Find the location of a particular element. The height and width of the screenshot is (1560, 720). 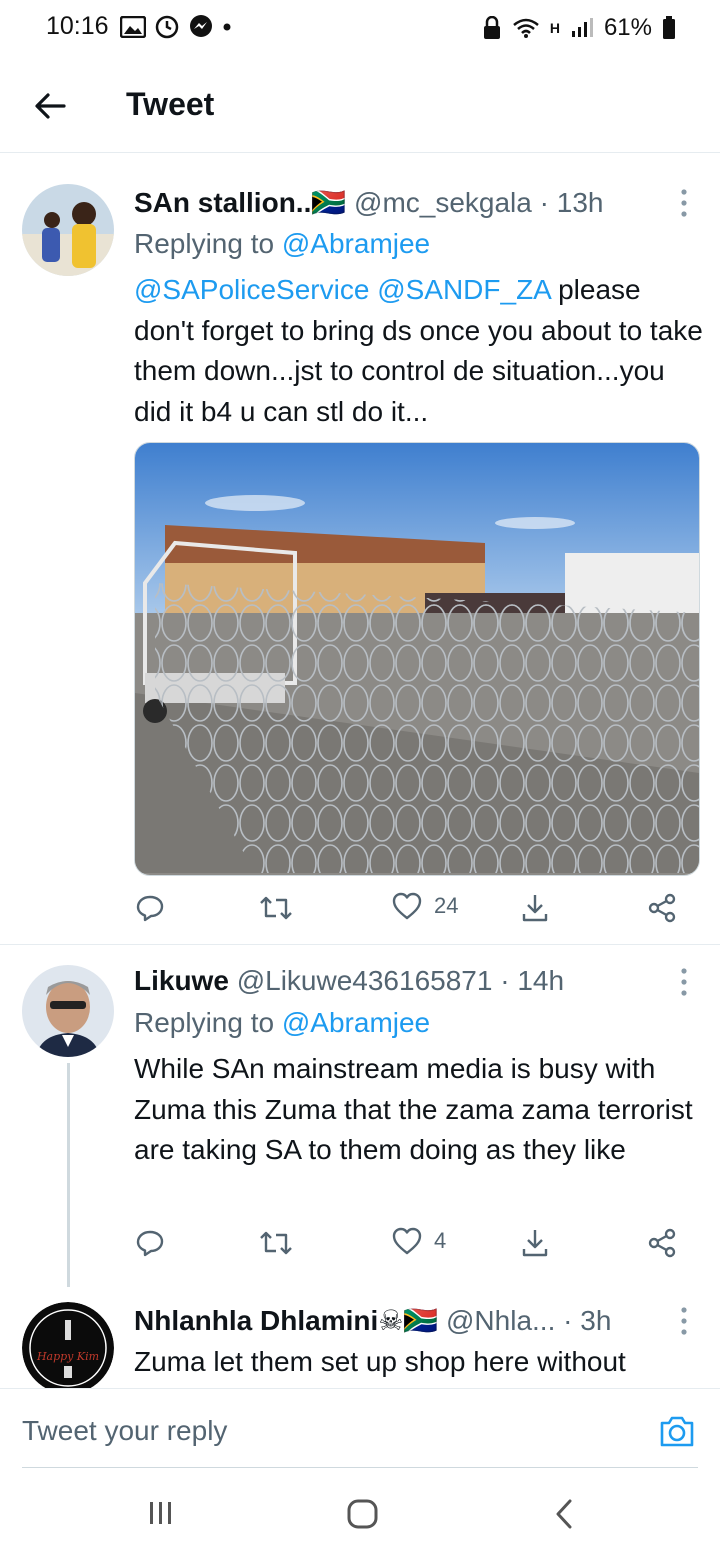

mention-link: @SAPoliceService is located at coordinates (251, 289).